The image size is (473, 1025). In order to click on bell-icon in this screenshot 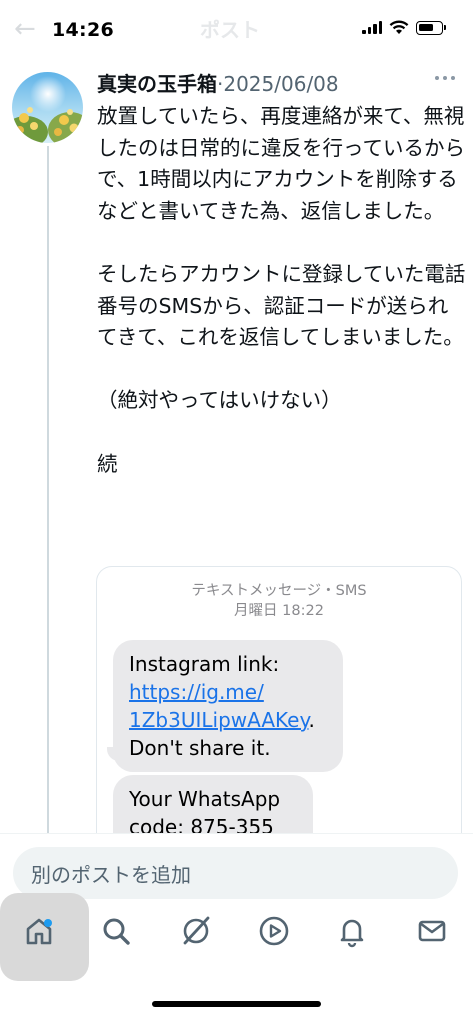, I will do `click(352, 933)`.